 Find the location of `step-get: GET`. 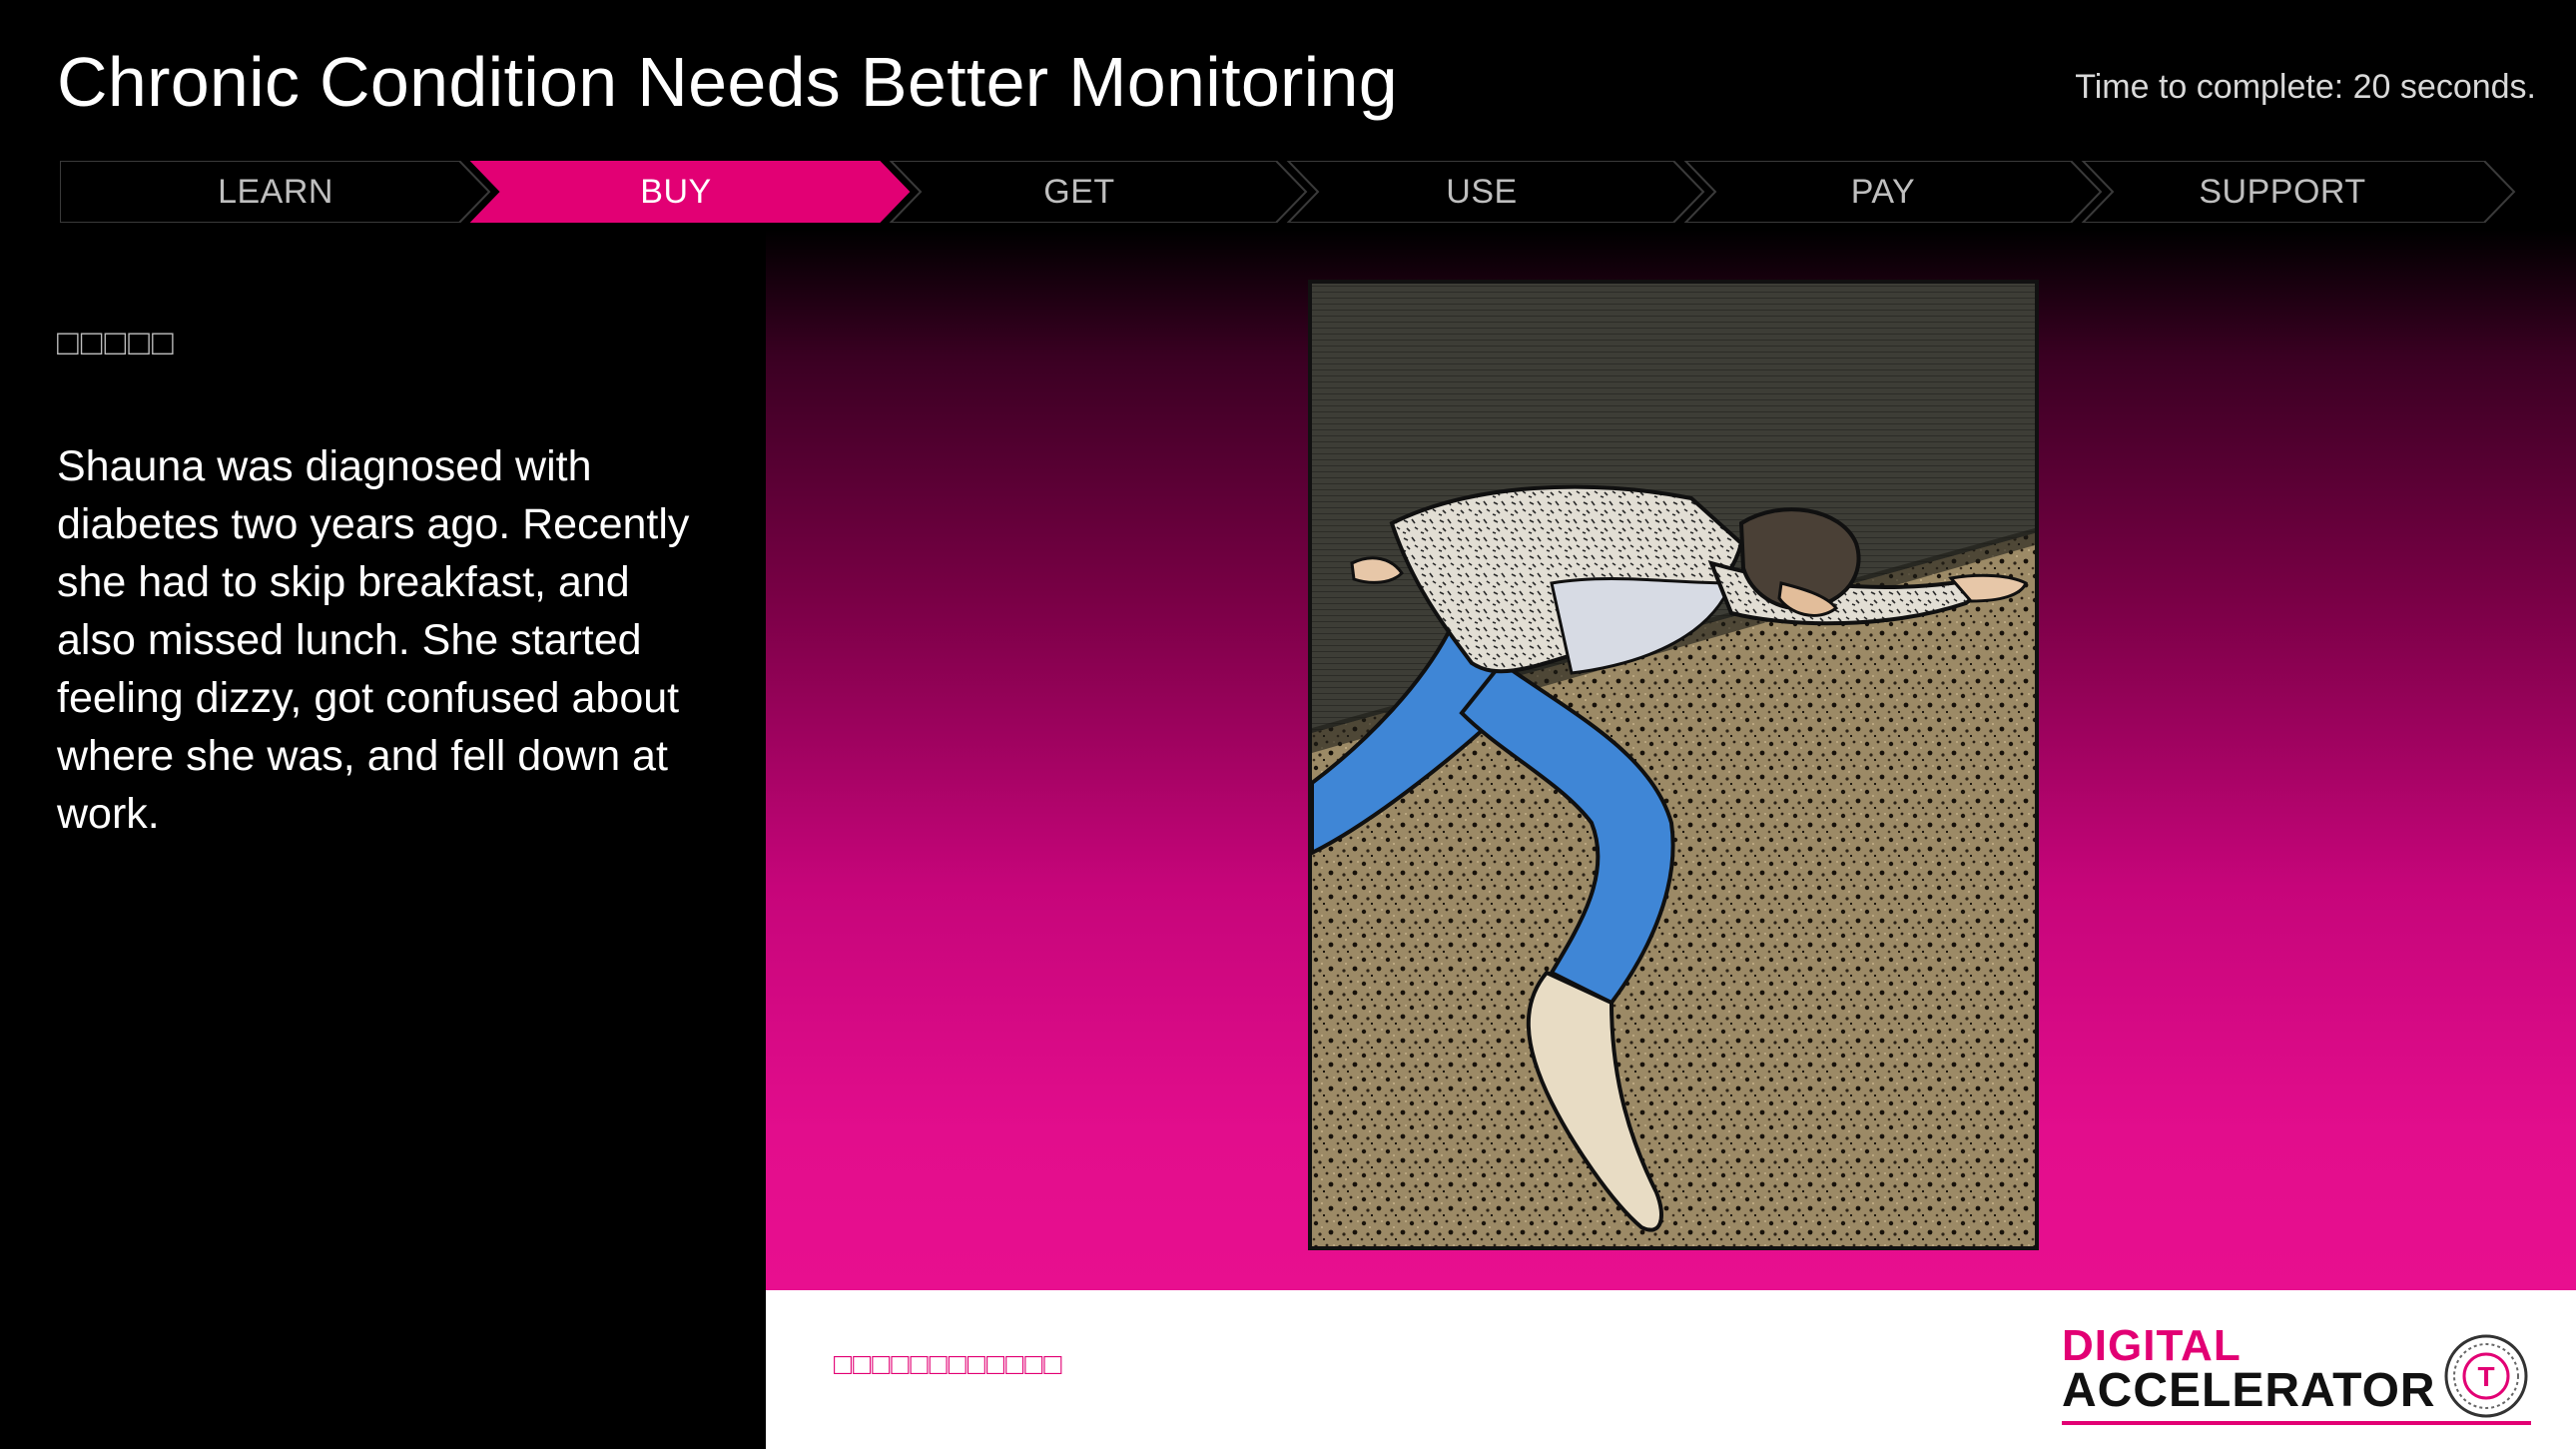

step-get: GET is located at coordinates (1079, 192).